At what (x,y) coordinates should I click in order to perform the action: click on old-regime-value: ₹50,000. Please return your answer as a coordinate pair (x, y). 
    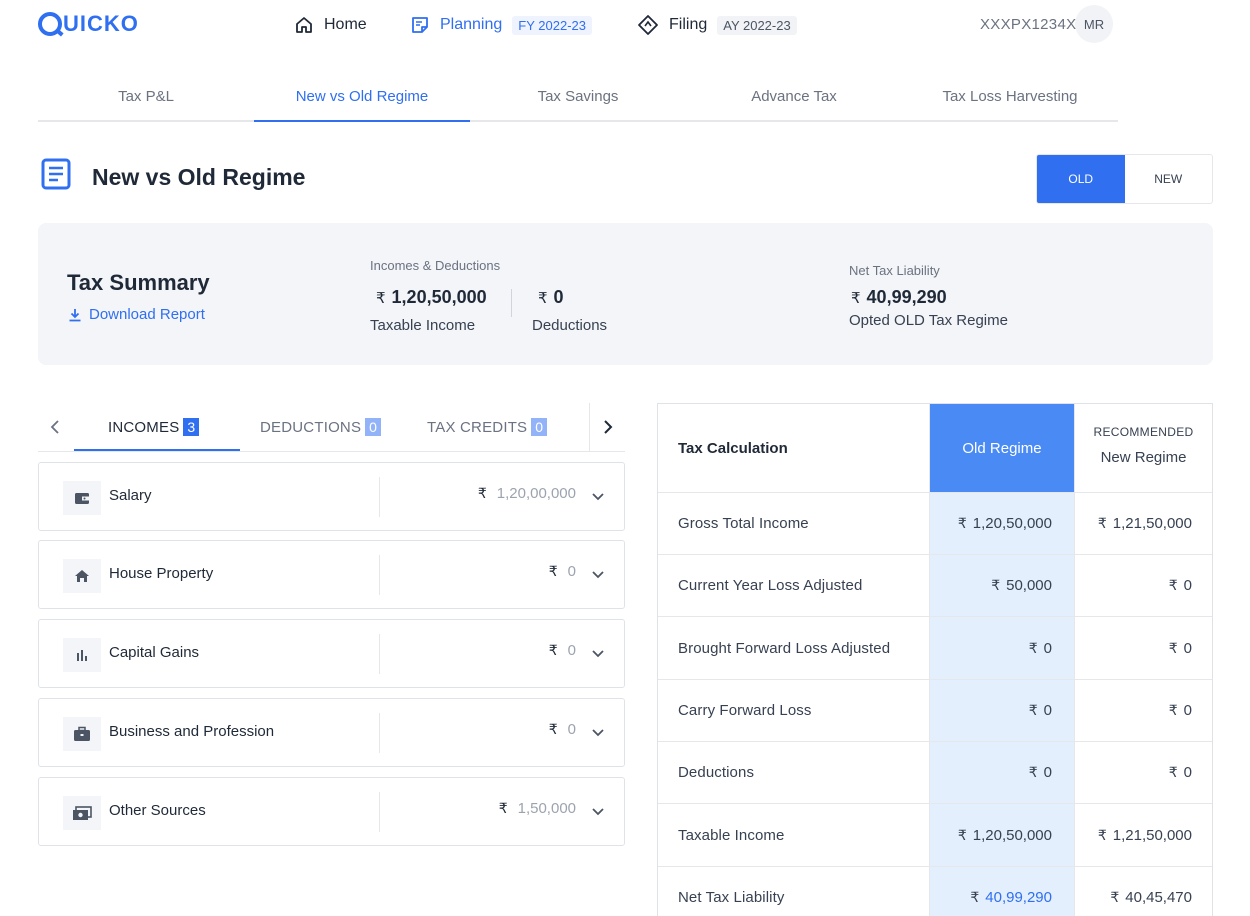
    Looking at the image, I should click on (1021, 585).